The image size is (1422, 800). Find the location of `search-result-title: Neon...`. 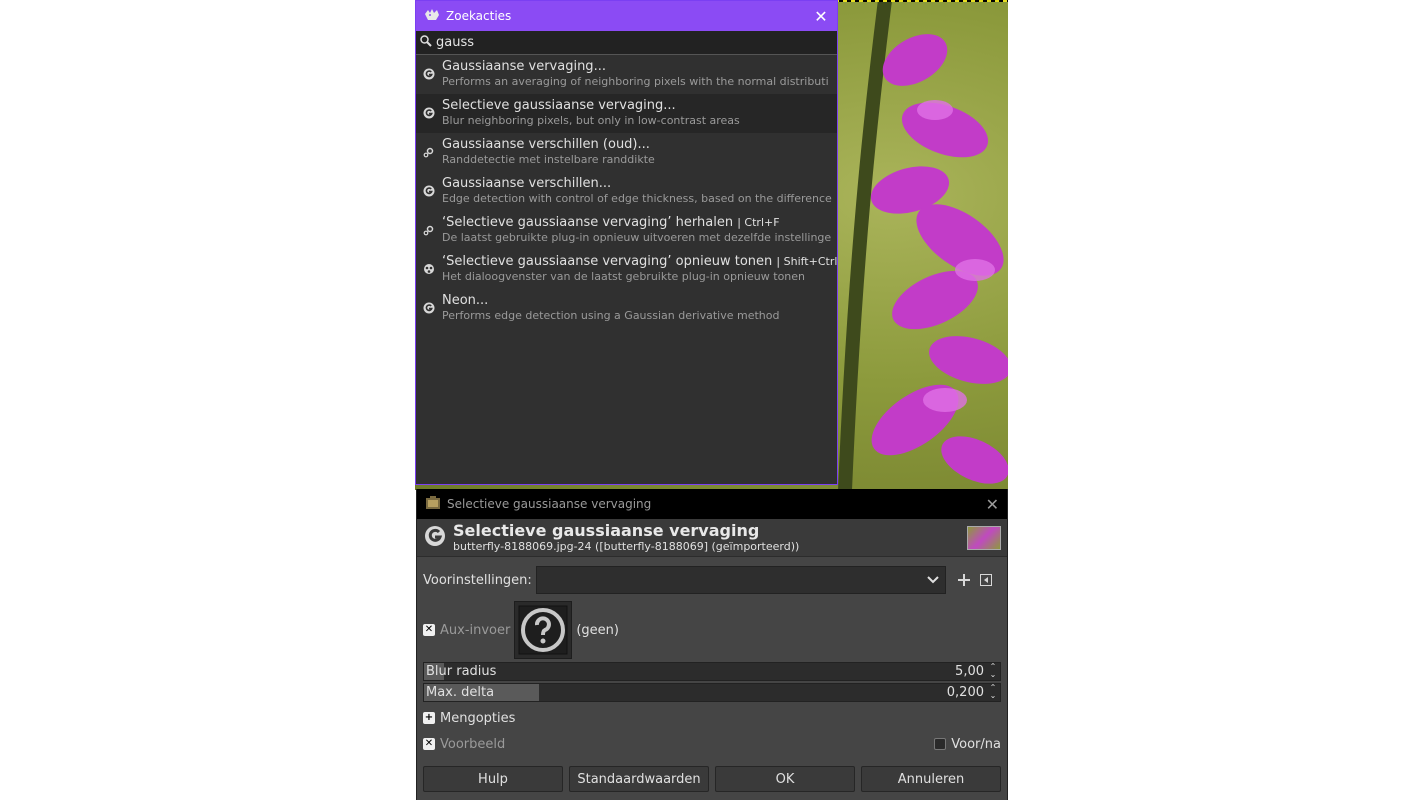

search-result-title: Neon... is located at coordinates (610, 301).